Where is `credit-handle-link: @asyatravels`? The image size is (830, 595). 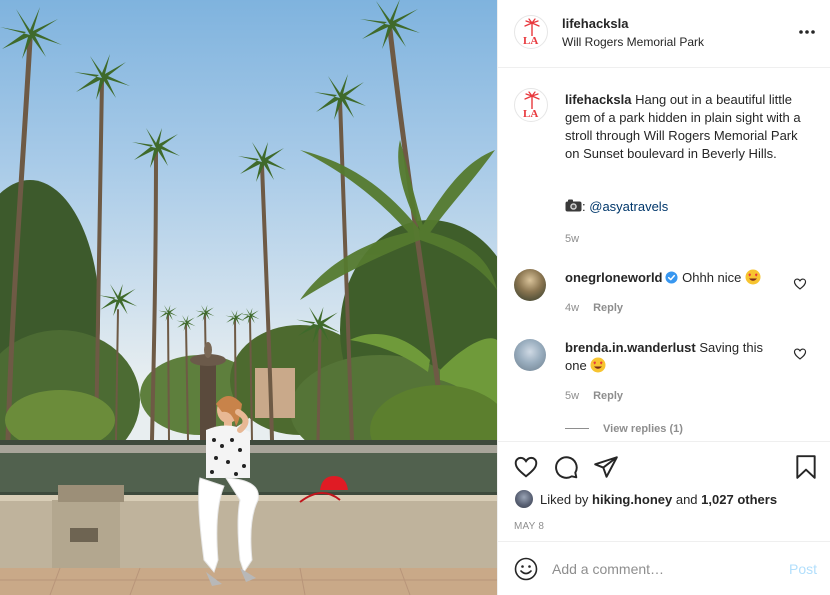
credit-handle-link: @asyatravels is located at coordinates (628, 206).